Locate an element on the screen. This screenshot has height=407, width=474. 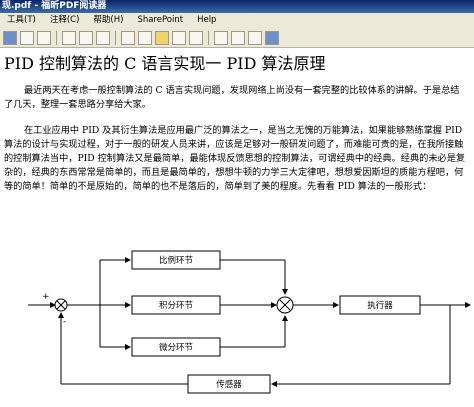
search-icon is located at coordinates (272, 37).